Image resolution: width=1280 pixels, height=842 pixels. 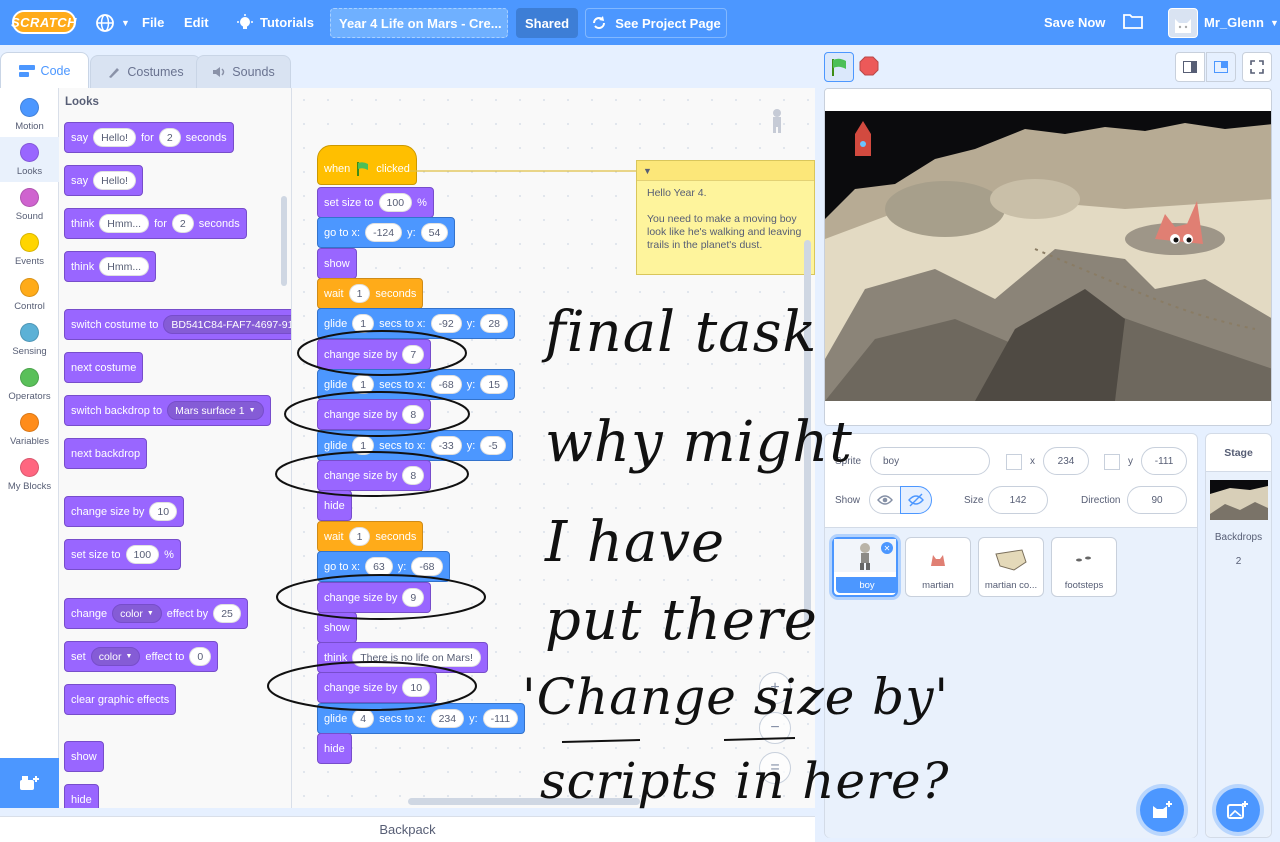 I want to click on category-events: Events, so click(x=29, y=249).